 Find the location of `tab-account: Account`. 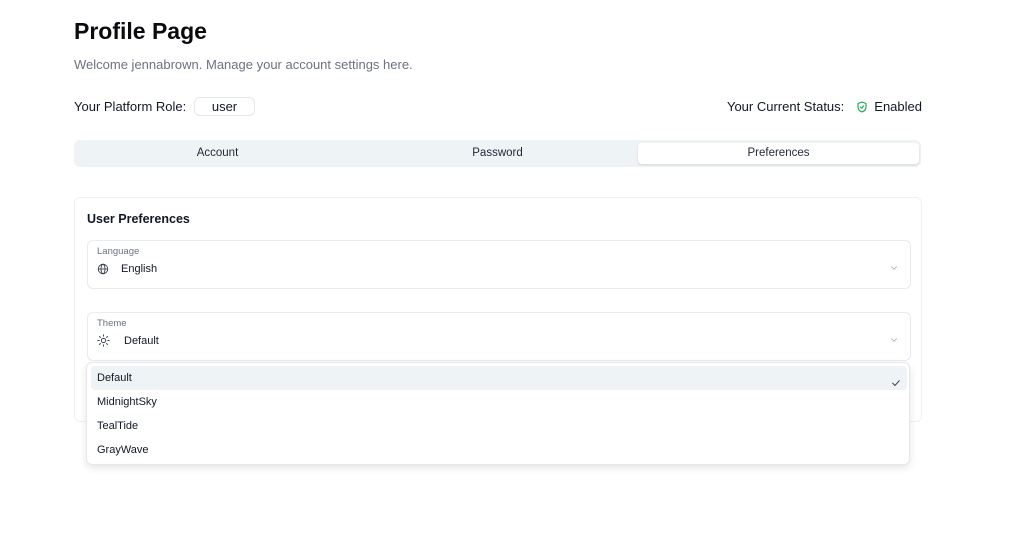

tab-account: Account is located at coordinates (217, 153).